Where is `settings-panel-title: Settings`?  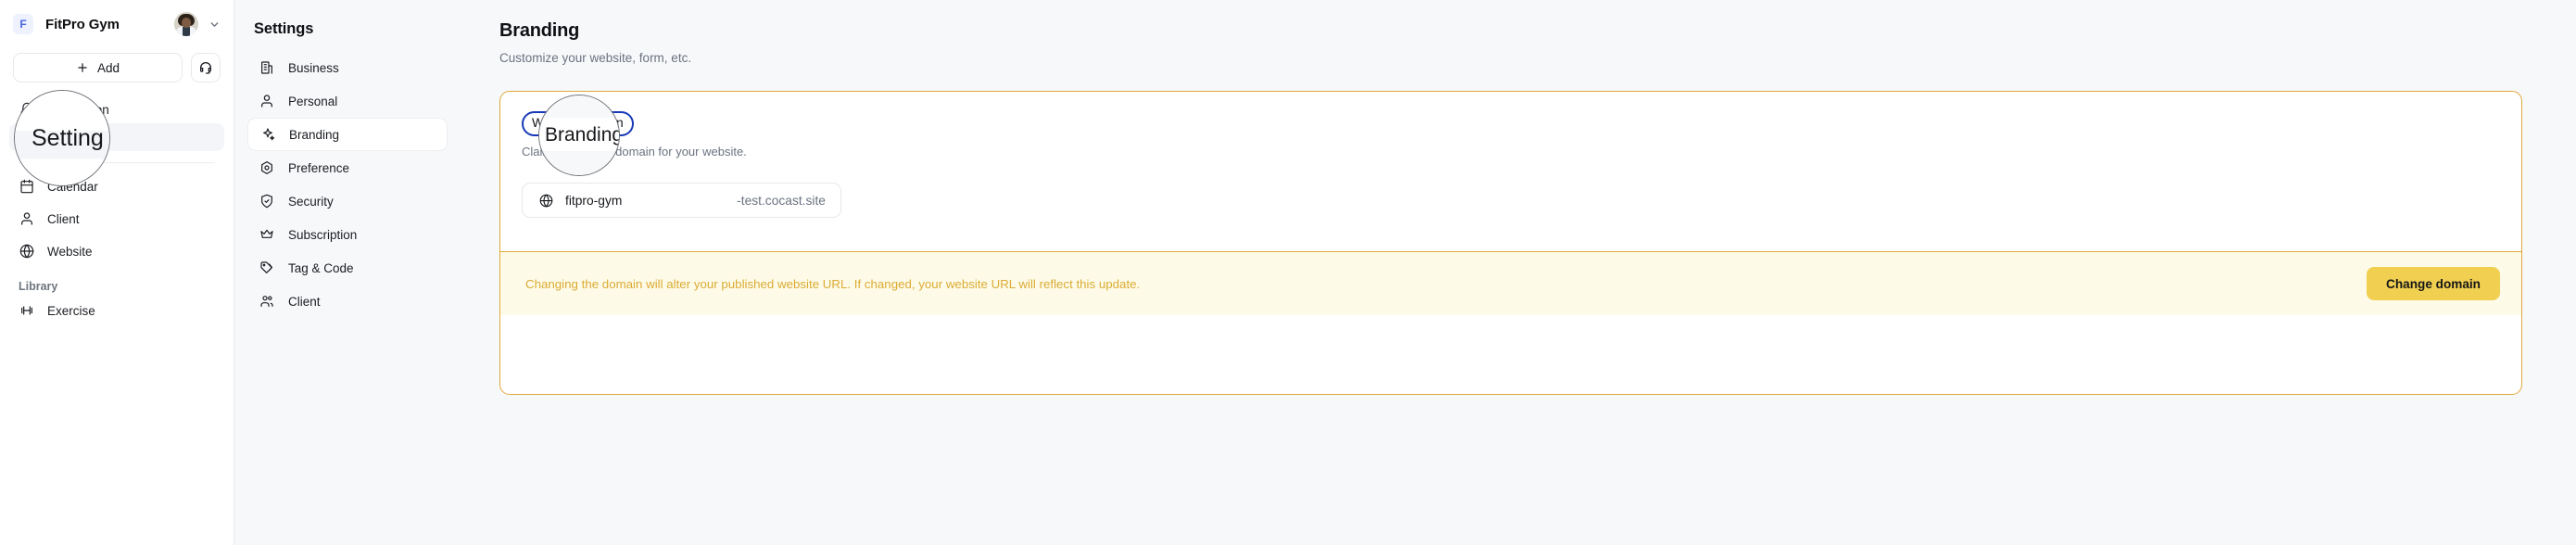 settings-panel-title: Settings is located at coordinates (284, 28).